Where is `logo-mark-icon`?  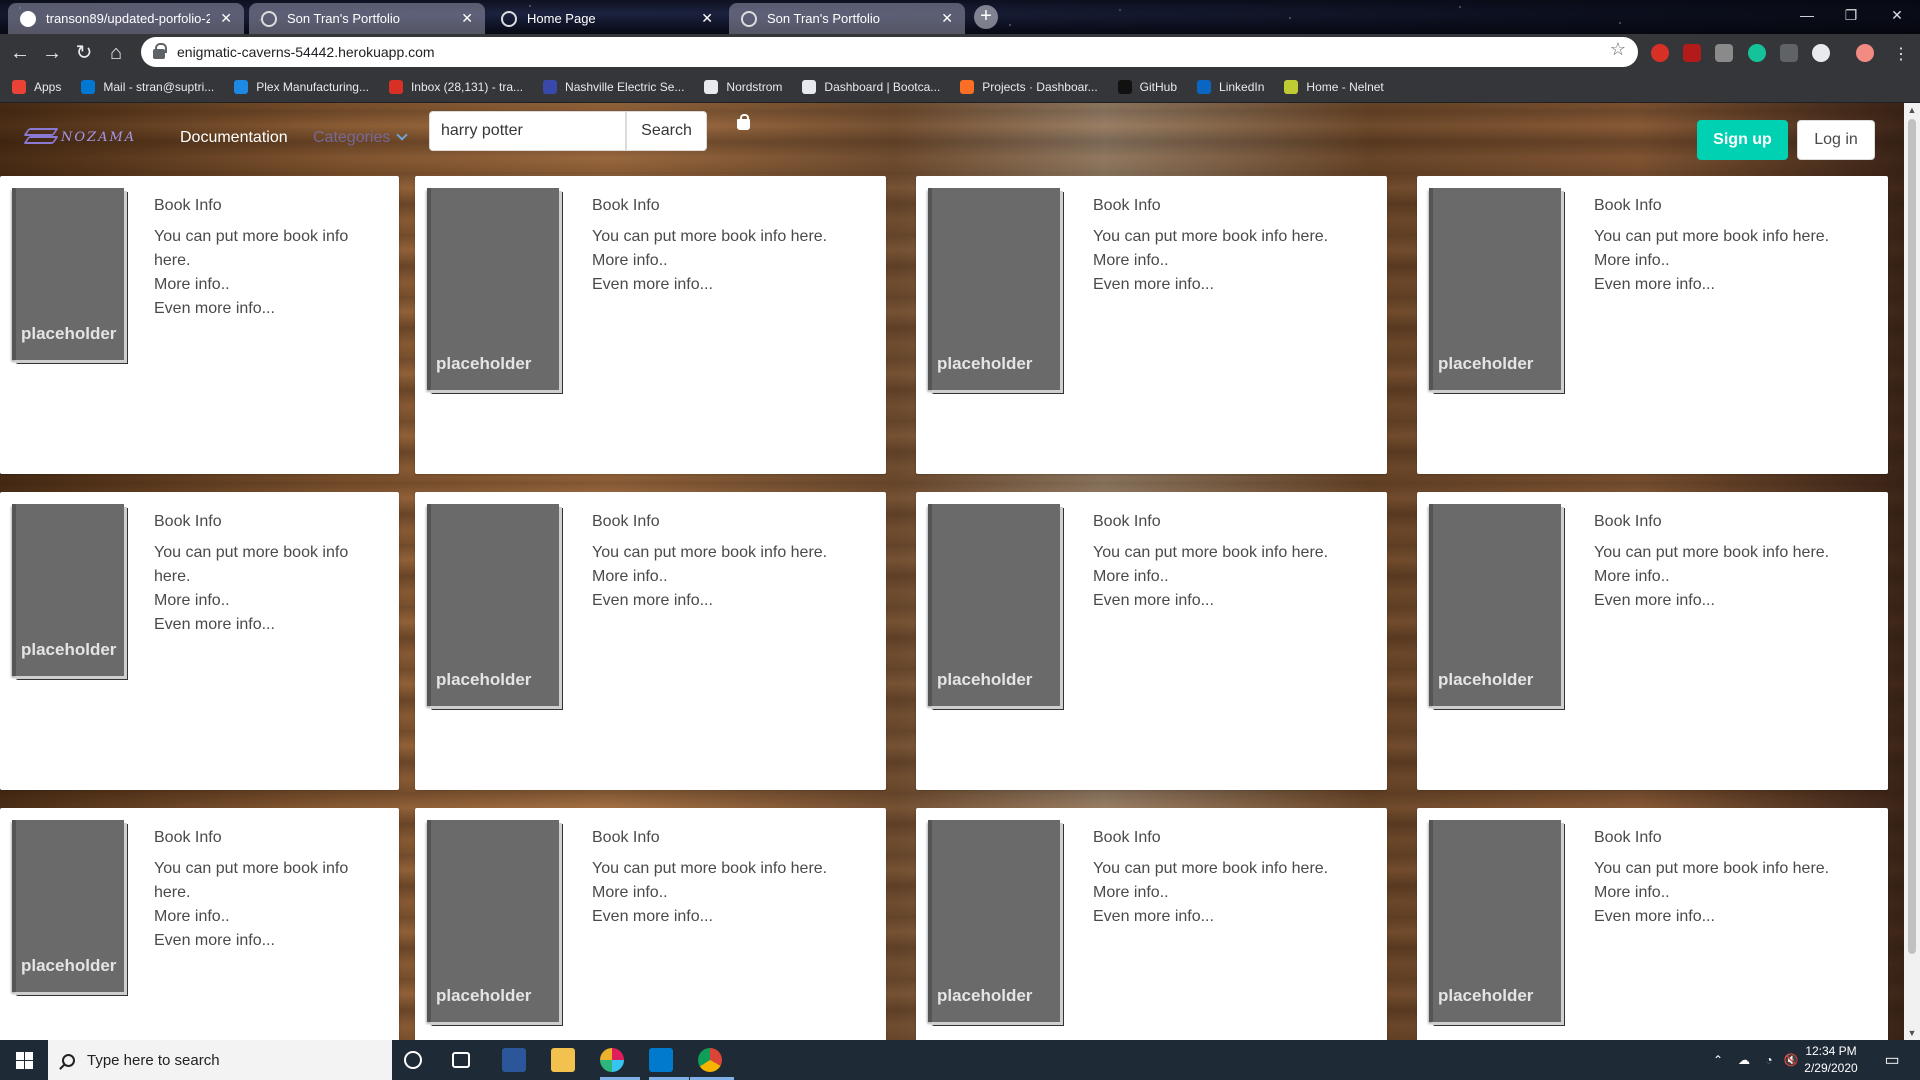 logo-mark-icon is located at coordinates (41, 137).